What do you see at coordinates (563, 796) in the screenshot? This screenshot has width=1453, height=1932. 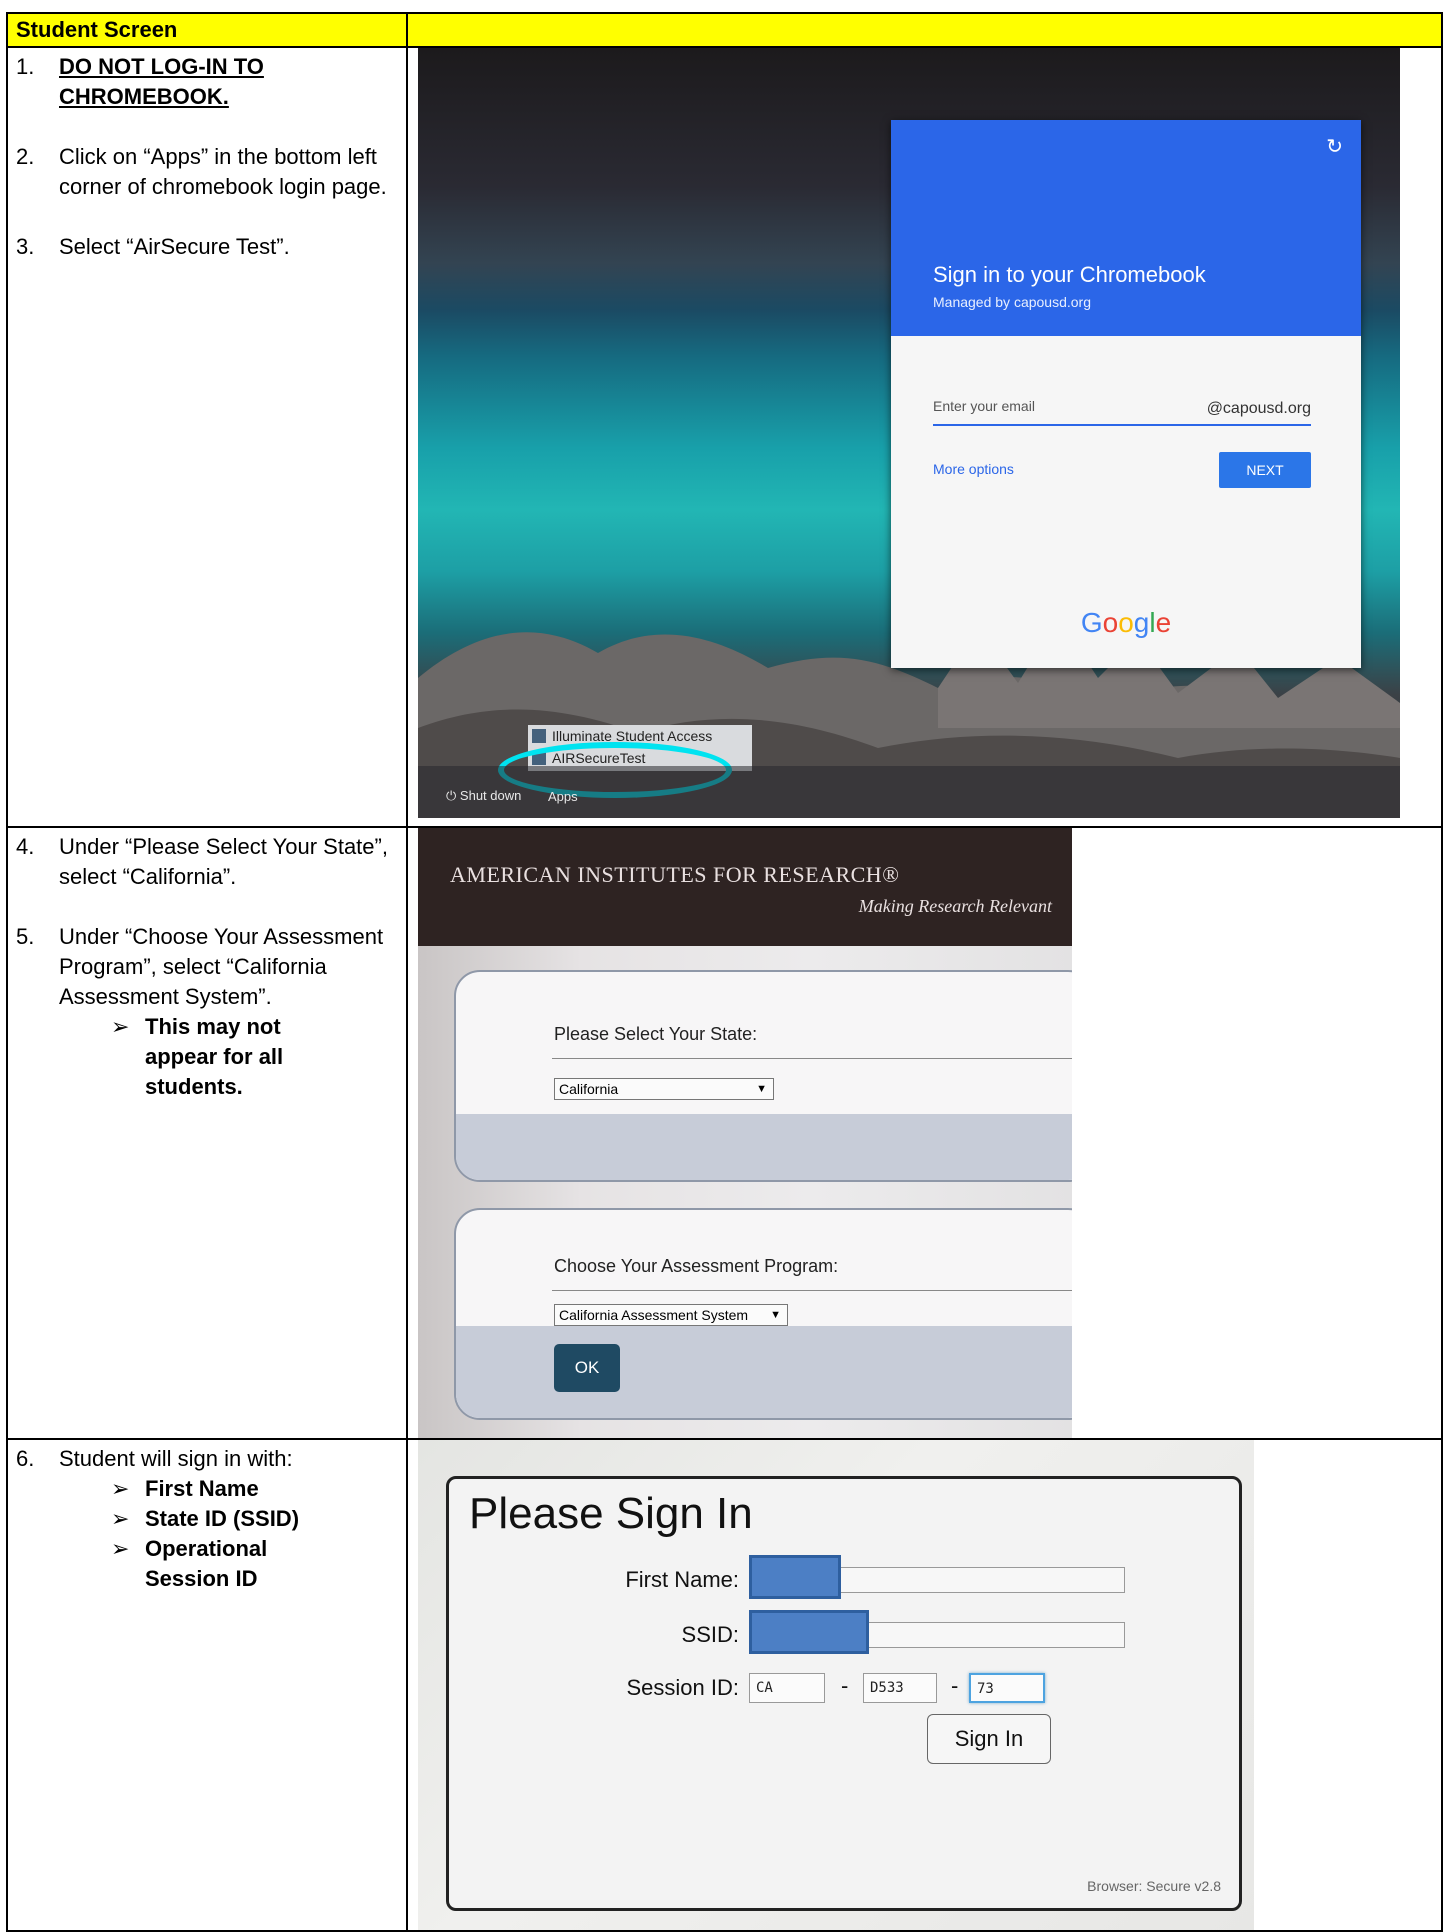 I see `apps-button: Apps` at bounding box center [563, 796].